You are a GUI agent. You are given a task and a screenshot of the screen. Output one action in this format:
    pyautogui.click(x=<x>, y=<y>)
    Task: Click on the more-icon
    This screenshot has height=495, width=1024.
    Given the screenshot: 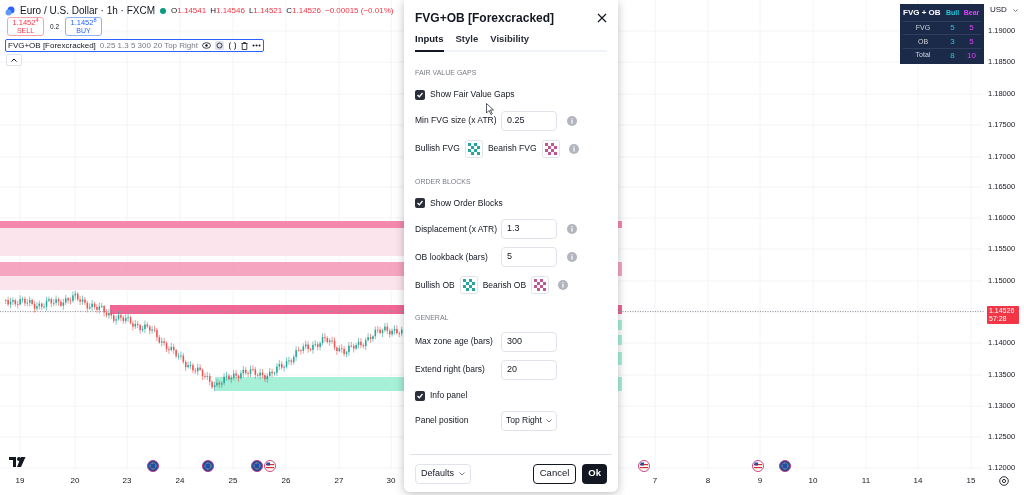 What is the action you would take?
    pyautogui.click(x=256, y=45)
    